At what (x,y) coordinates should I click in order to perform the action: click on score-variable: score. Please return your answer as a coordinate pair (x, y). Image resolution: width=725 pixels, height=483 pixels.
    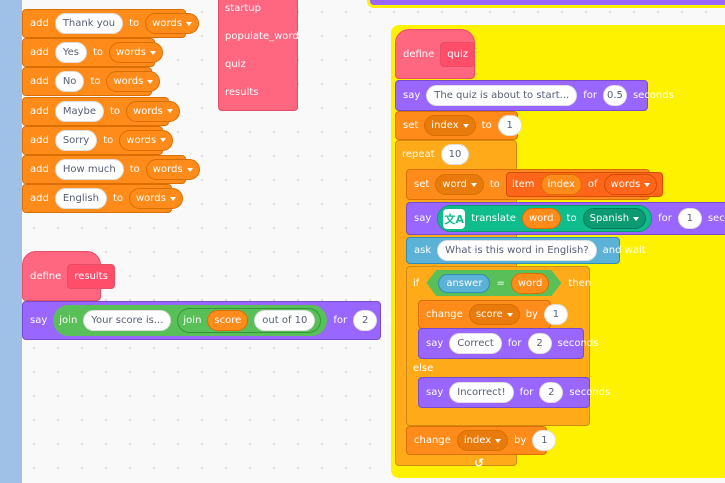
    Looking at the image, I should click on (228, 320).